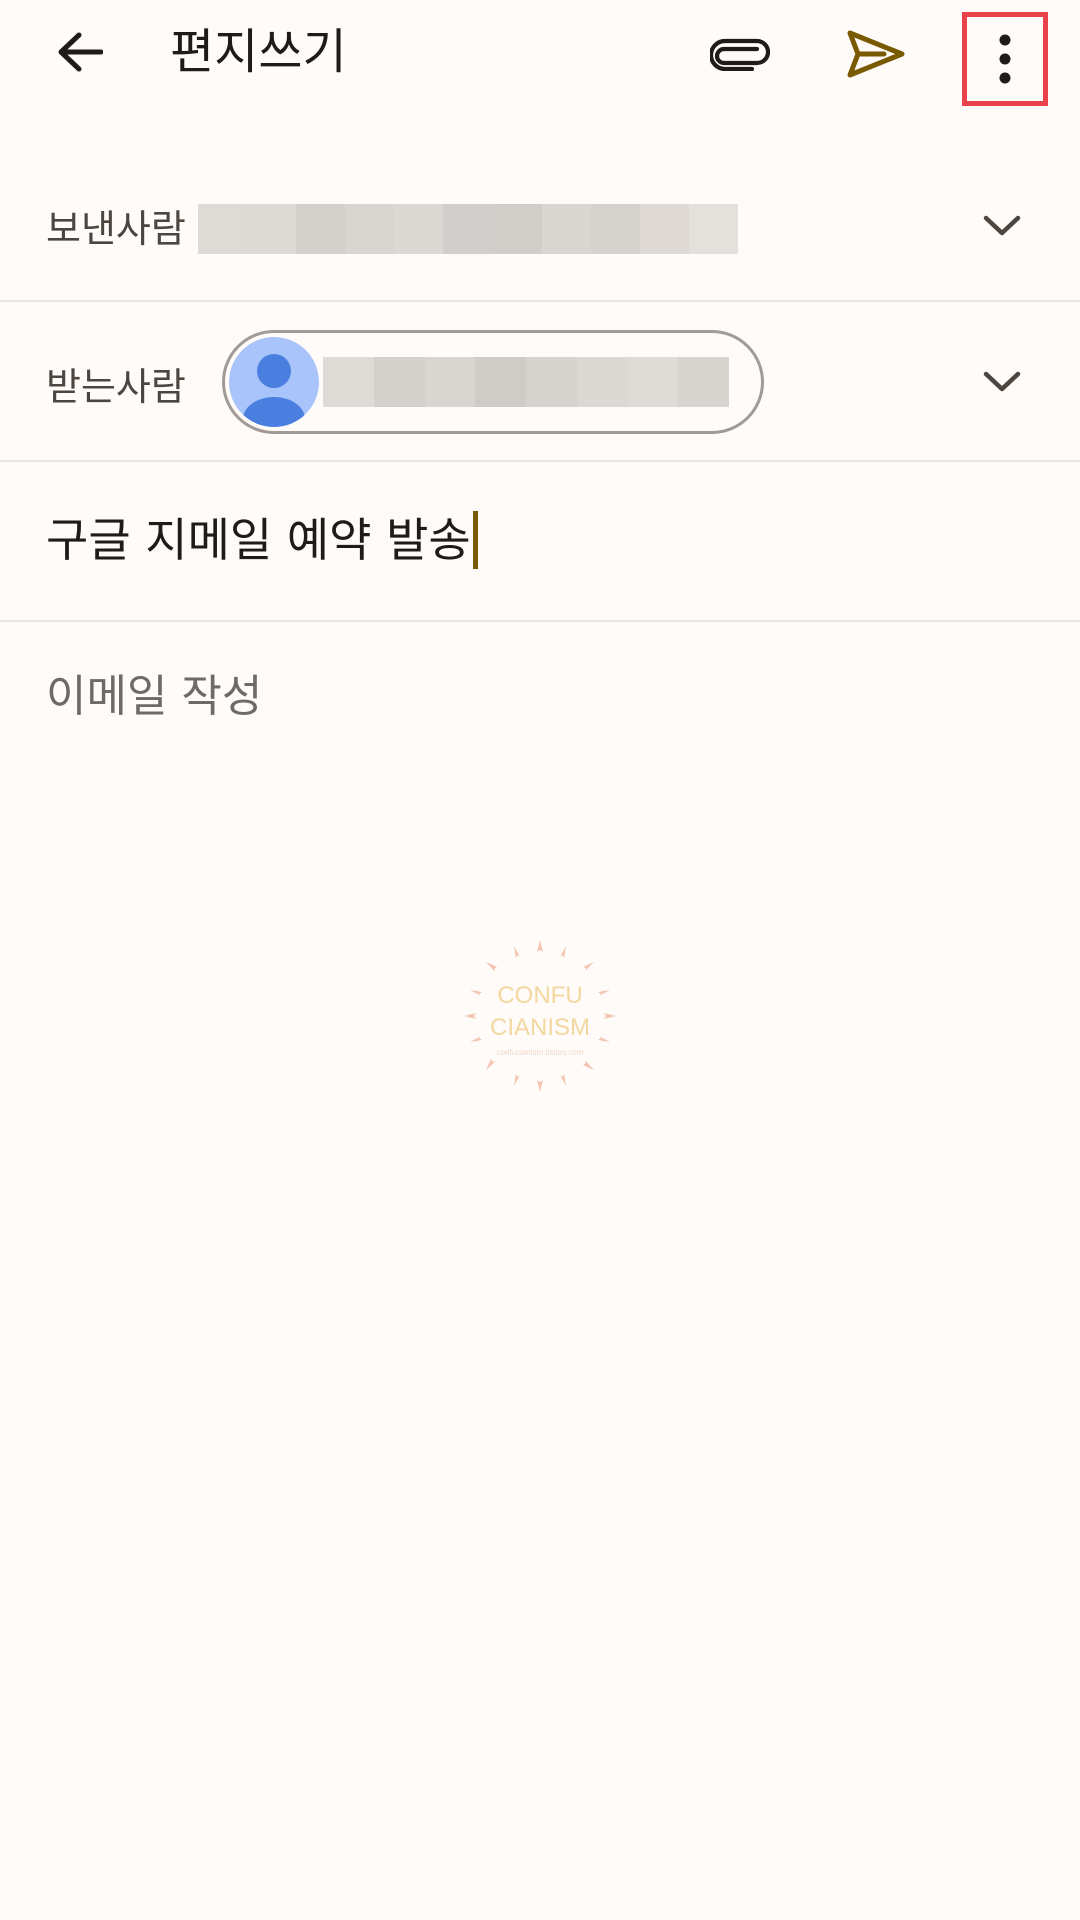 This screenshot has height=1920, width=1080. I want to click on watermark-text-line3: confucianism.tistory.com, so click(540, 1052).